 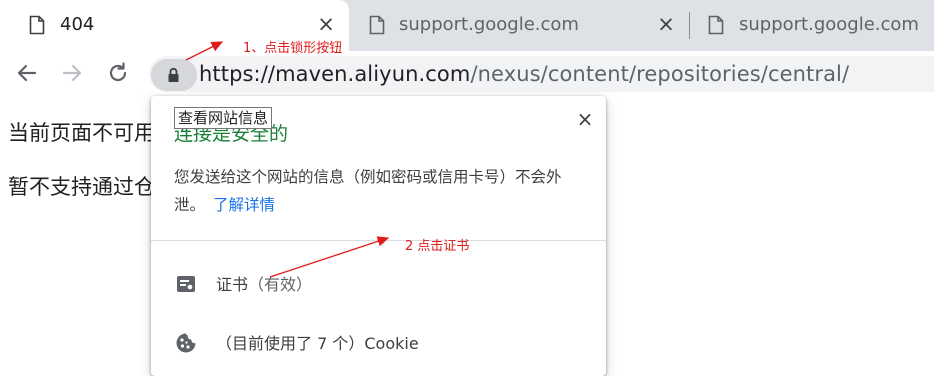 What do you see at coordinates (186, 343) in the screenshot?
I see `cookie-icon` at bounding box center [186, 343].